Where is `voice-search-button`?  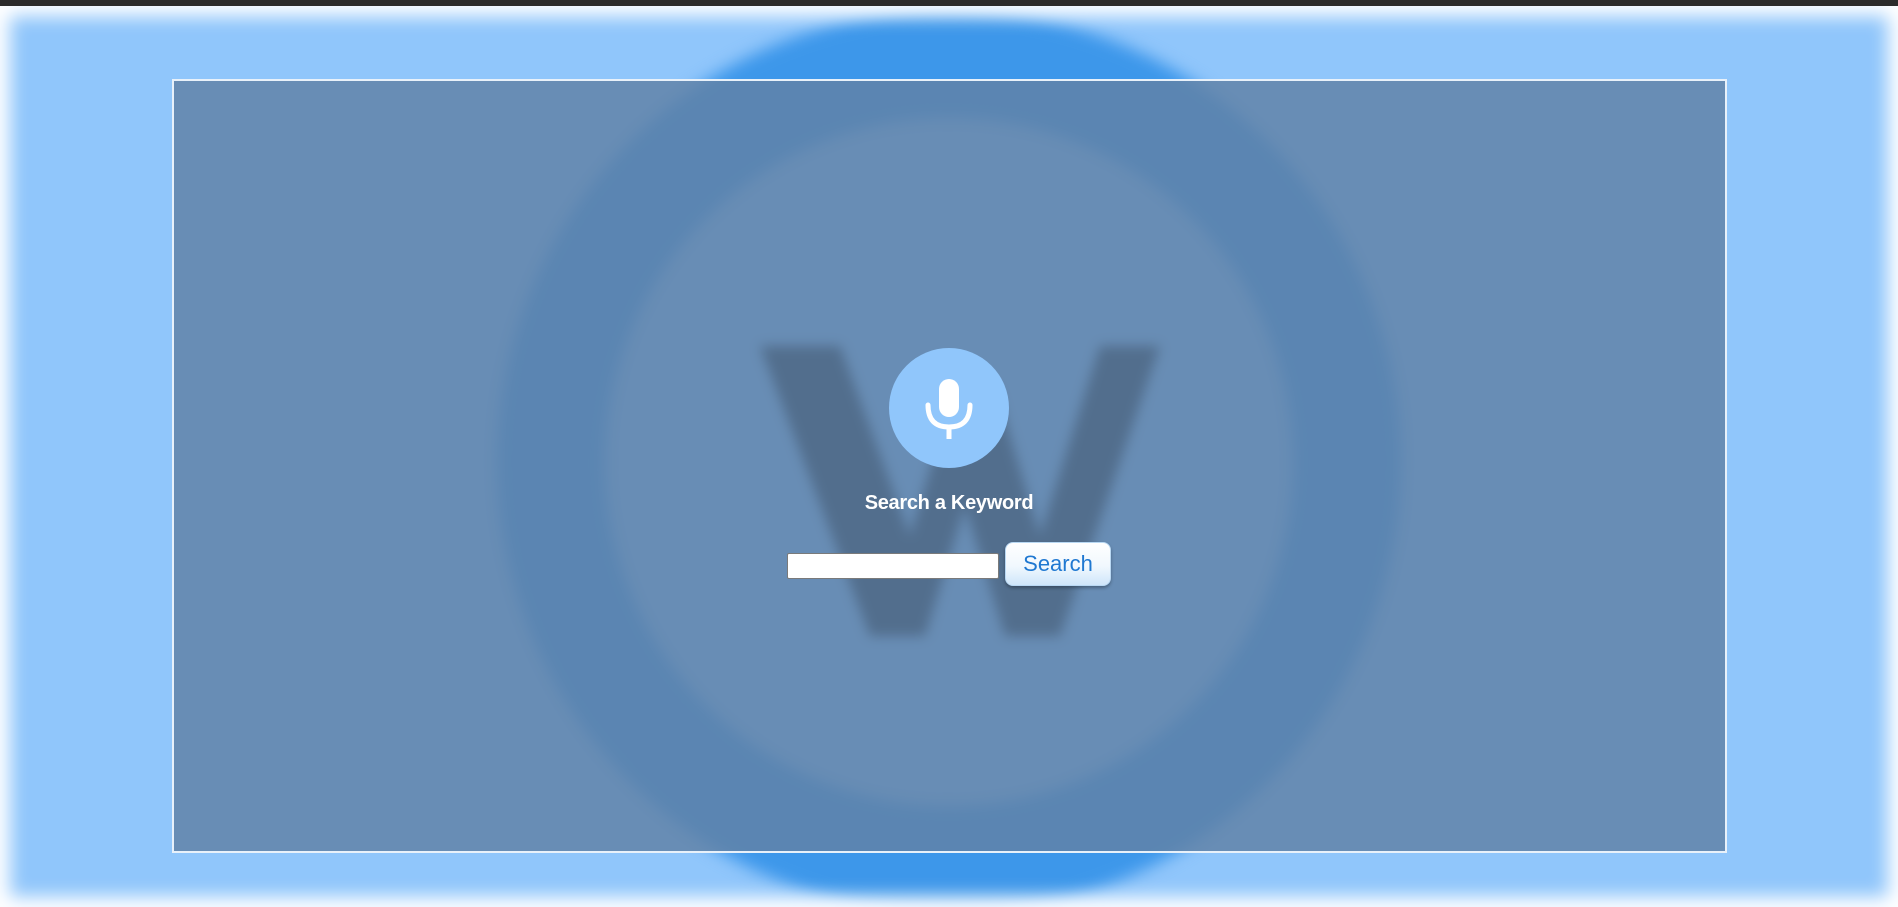 voice-search-button is located at coordinates (949, 408).